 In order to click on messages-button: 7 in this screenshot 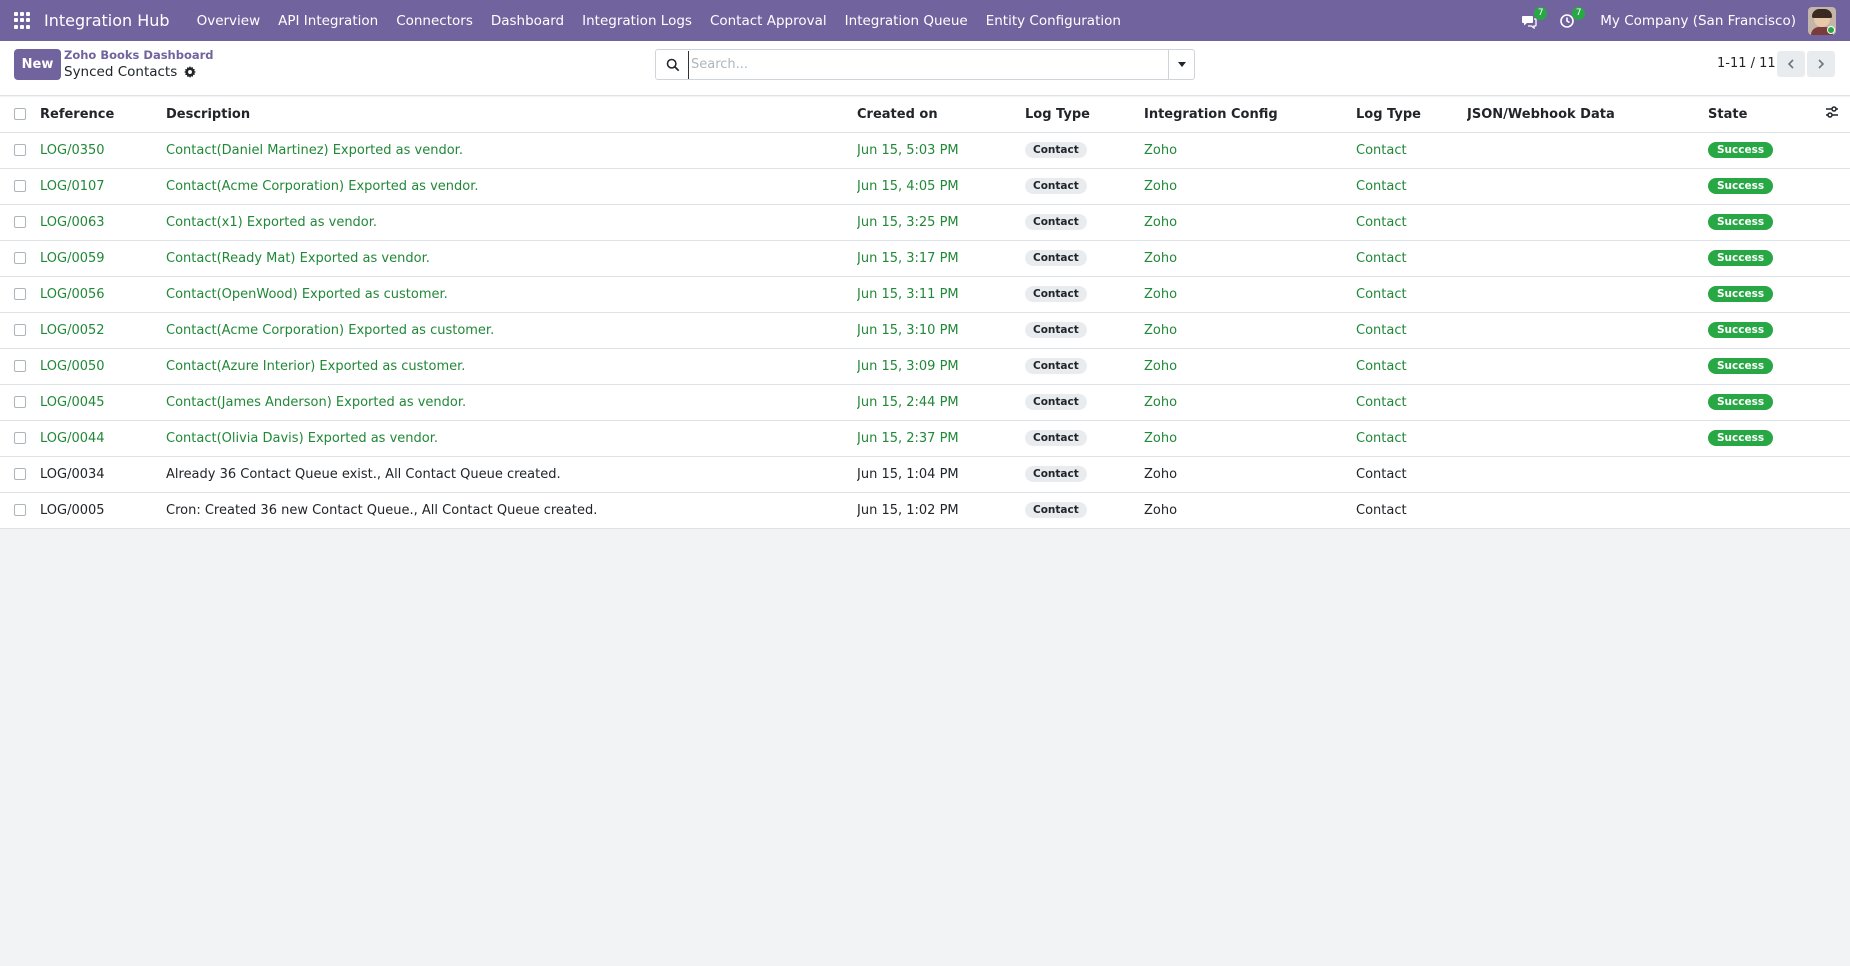, I will do `click(1533, 19)`.